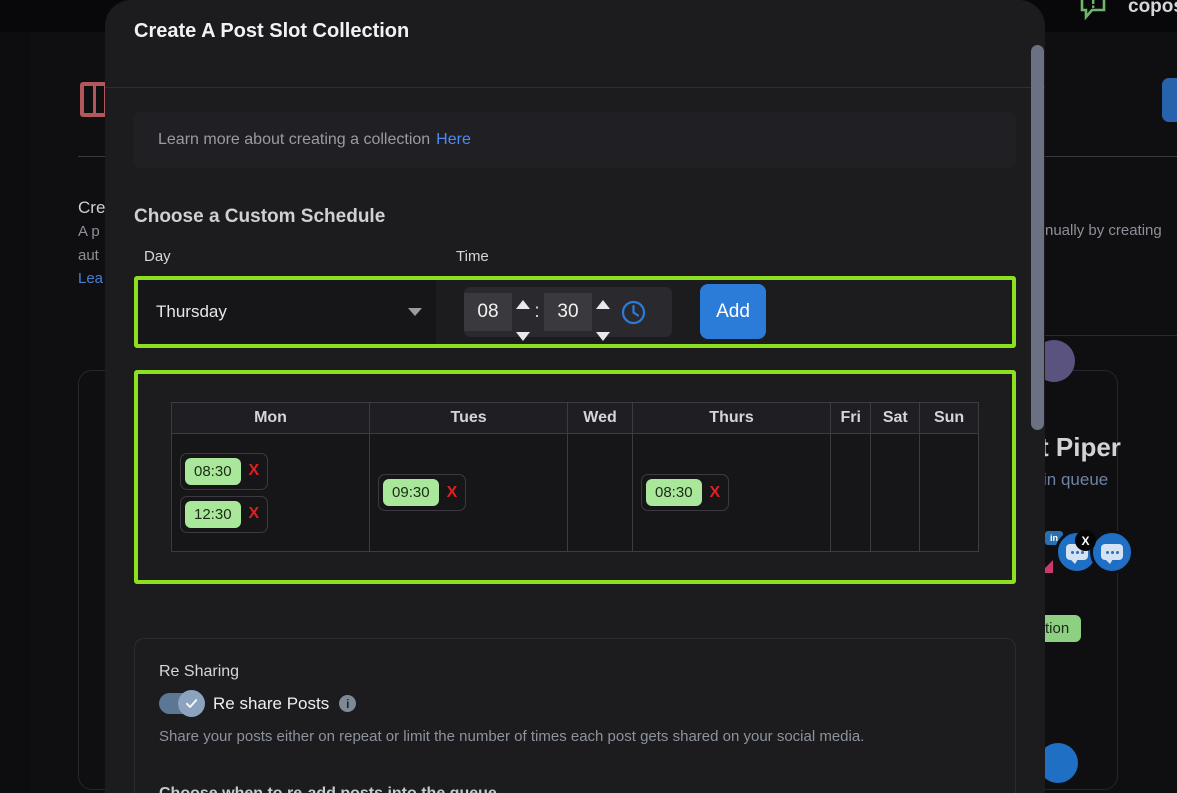  Describe the element at coordinates (415, 312) in the screenshot. I see `chevron-down-icon` at that location.